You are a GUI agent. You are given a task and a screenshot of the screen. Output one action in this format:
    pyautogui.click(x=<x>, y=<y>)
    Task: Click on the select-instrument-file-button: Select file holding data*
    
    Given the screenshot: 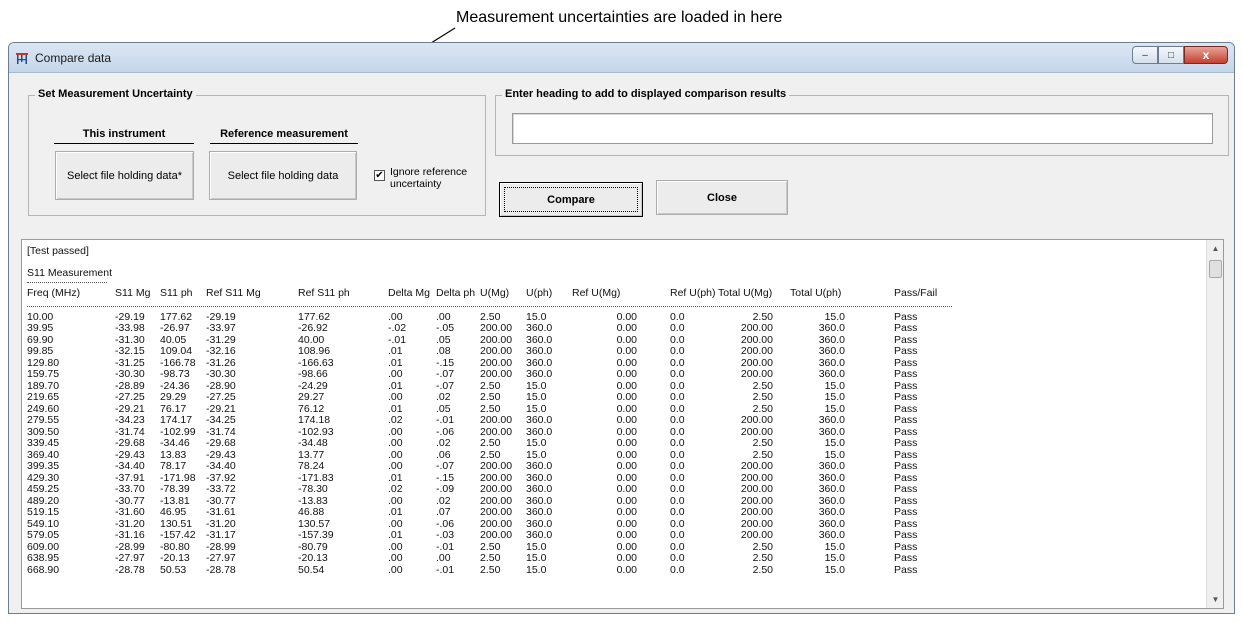 What is the action you would take?
    pyautogui.click(x=124, y=175)
    